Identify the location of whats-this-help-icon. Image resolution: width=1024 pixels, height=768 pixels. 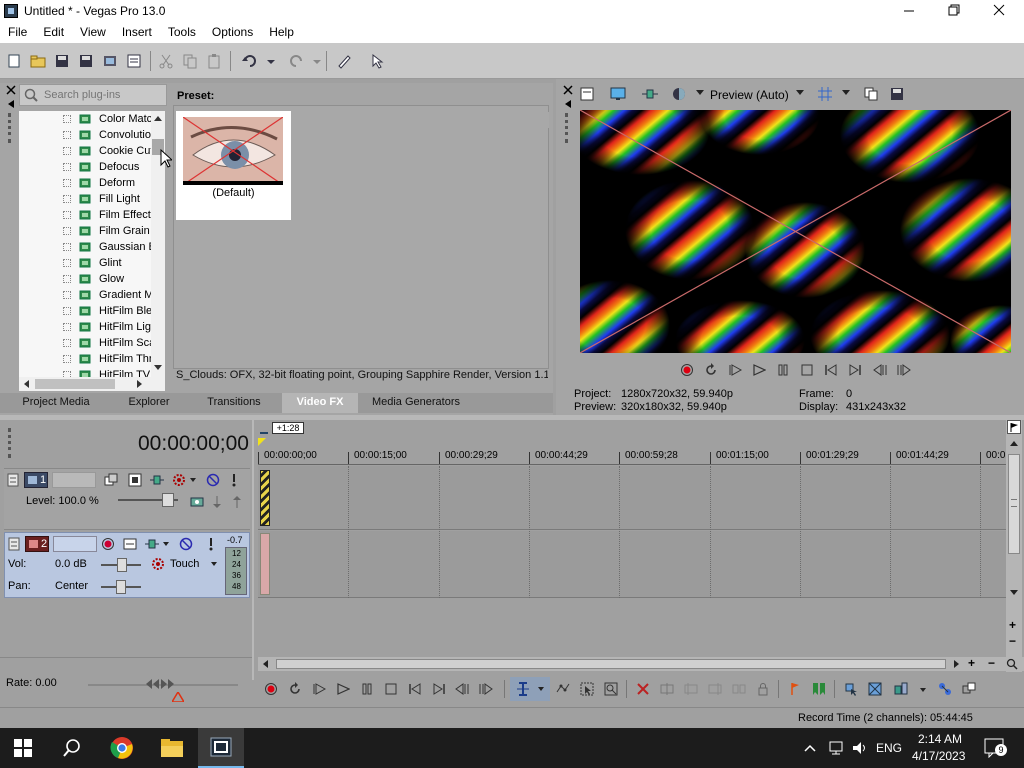
(378, 61).